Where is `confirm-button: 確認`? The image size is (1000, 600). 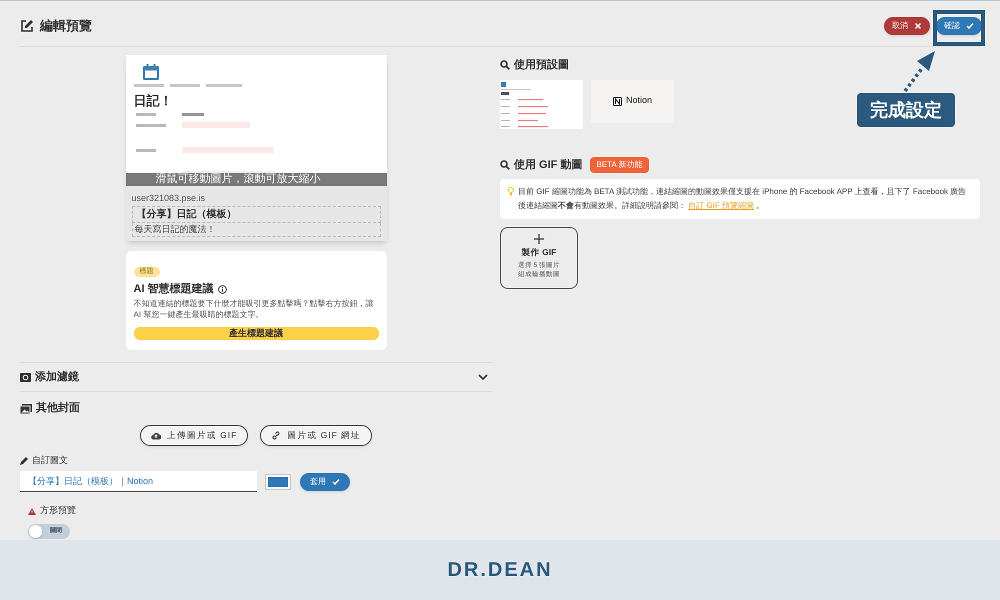
confirm-button: 確認 is located at coordinates (959, 25).